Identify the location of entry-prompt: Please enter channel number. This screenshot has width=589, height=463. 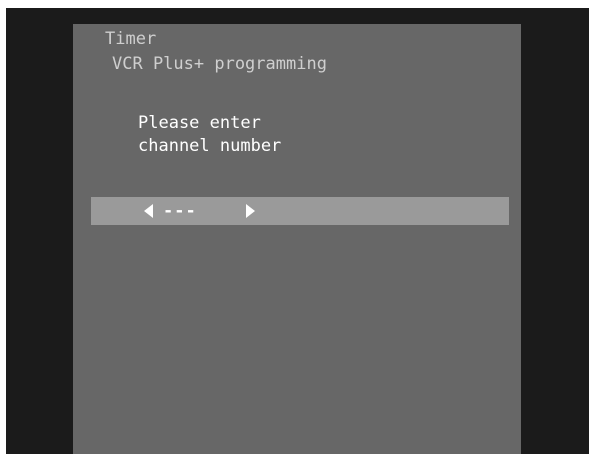
(209, 135).